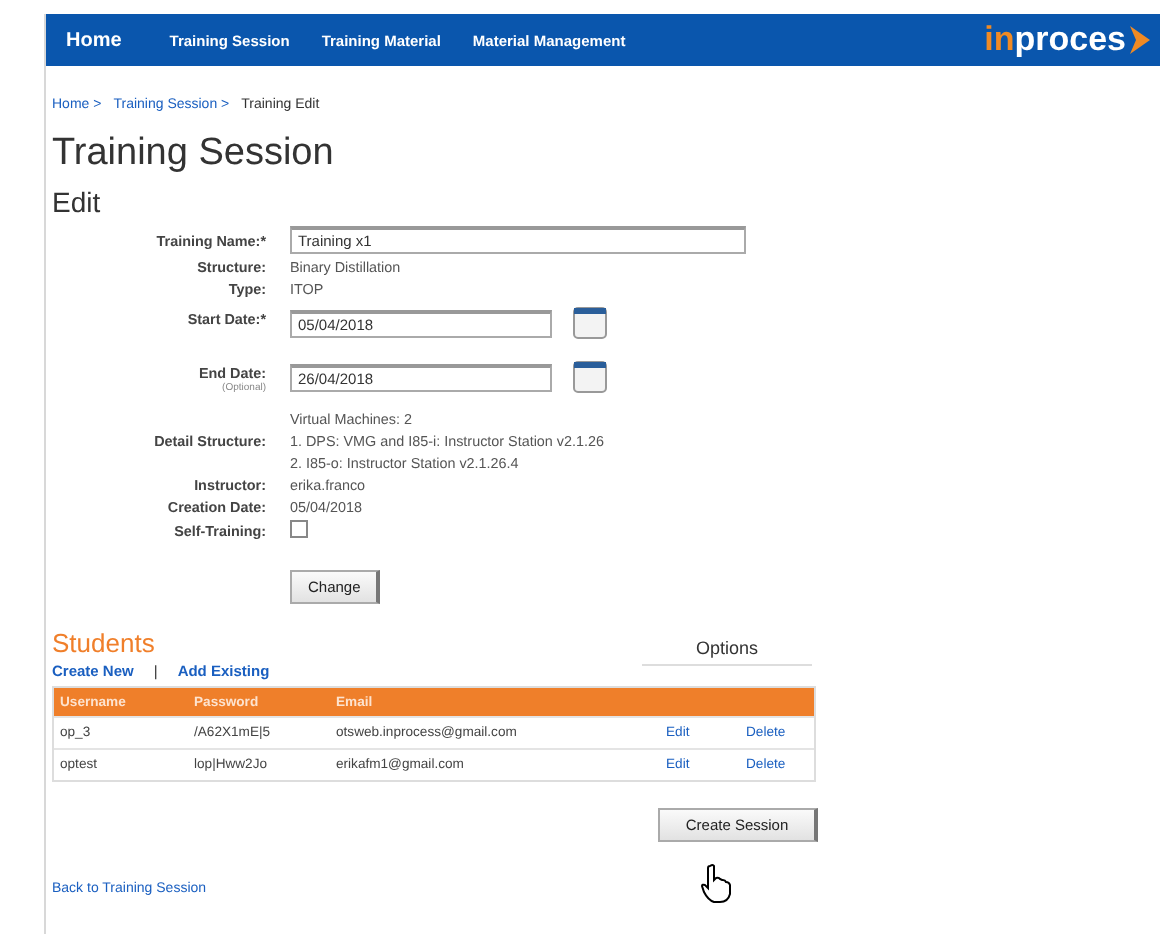 This screenshot has width=1172, height=934. Describe the element at coordinates (299, 529) in the screenshot. I see `self-training-checkbox` at that location.